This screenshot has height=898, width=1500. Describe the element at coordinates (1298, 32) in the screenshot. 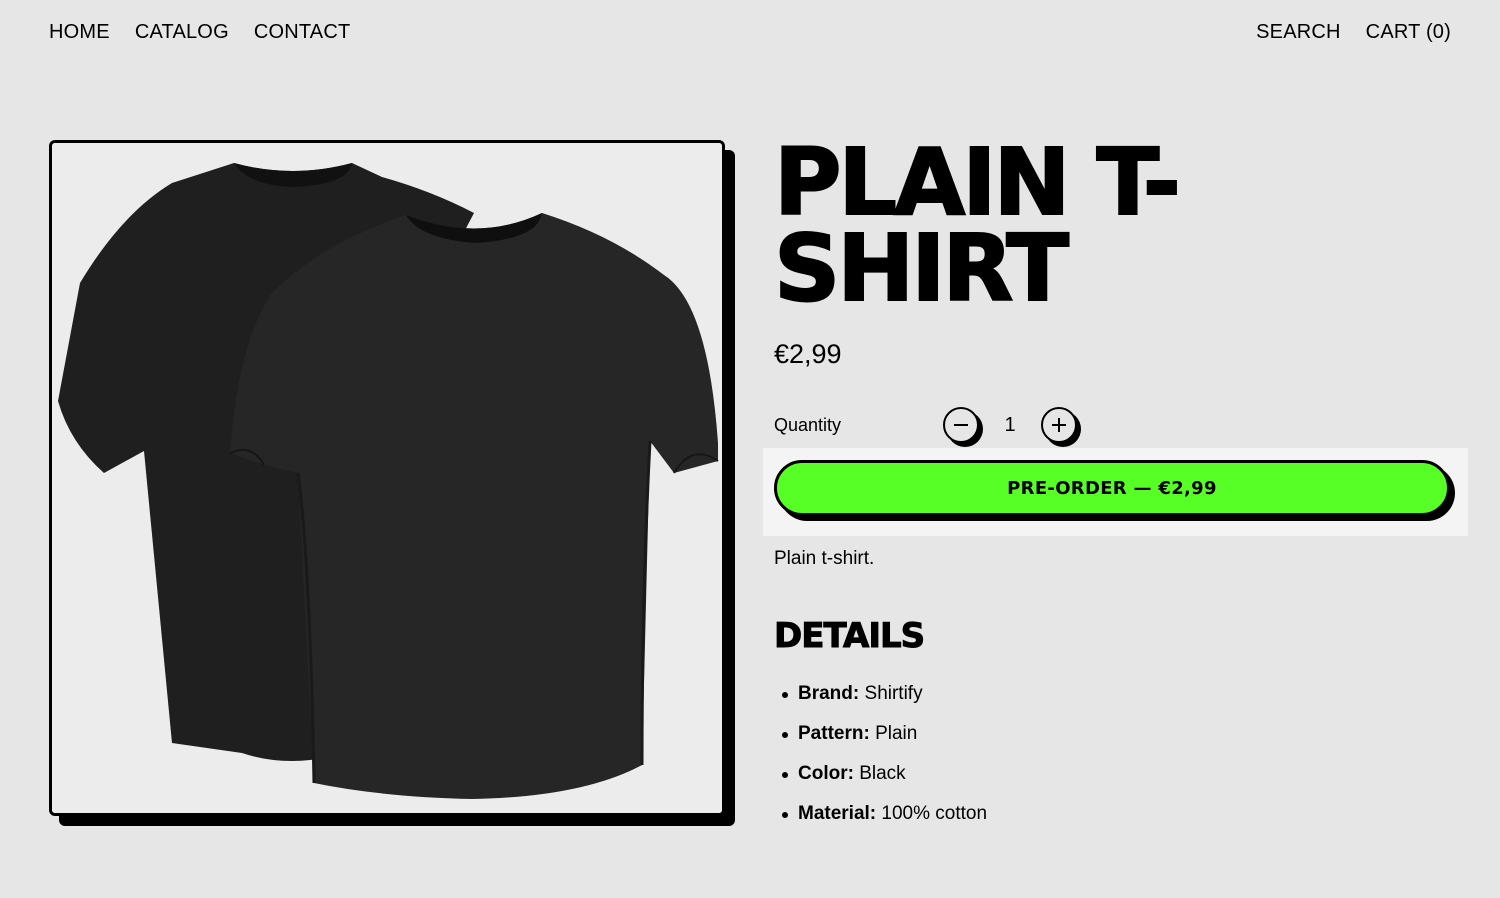

I see `search-link: SEARCH` at that location.